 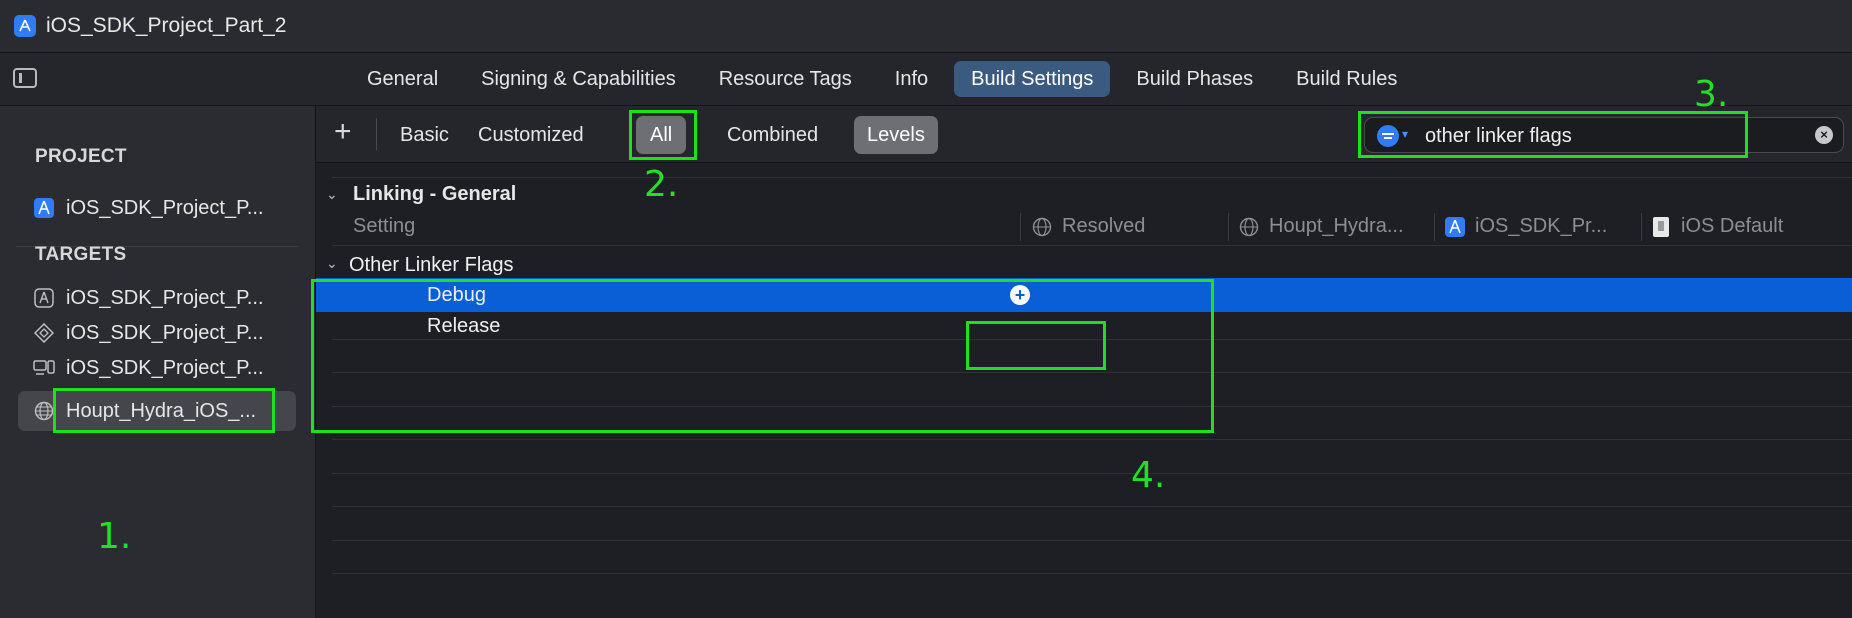 I want to click on targets-header-text: TARGETS, so click(x=81, y=254).